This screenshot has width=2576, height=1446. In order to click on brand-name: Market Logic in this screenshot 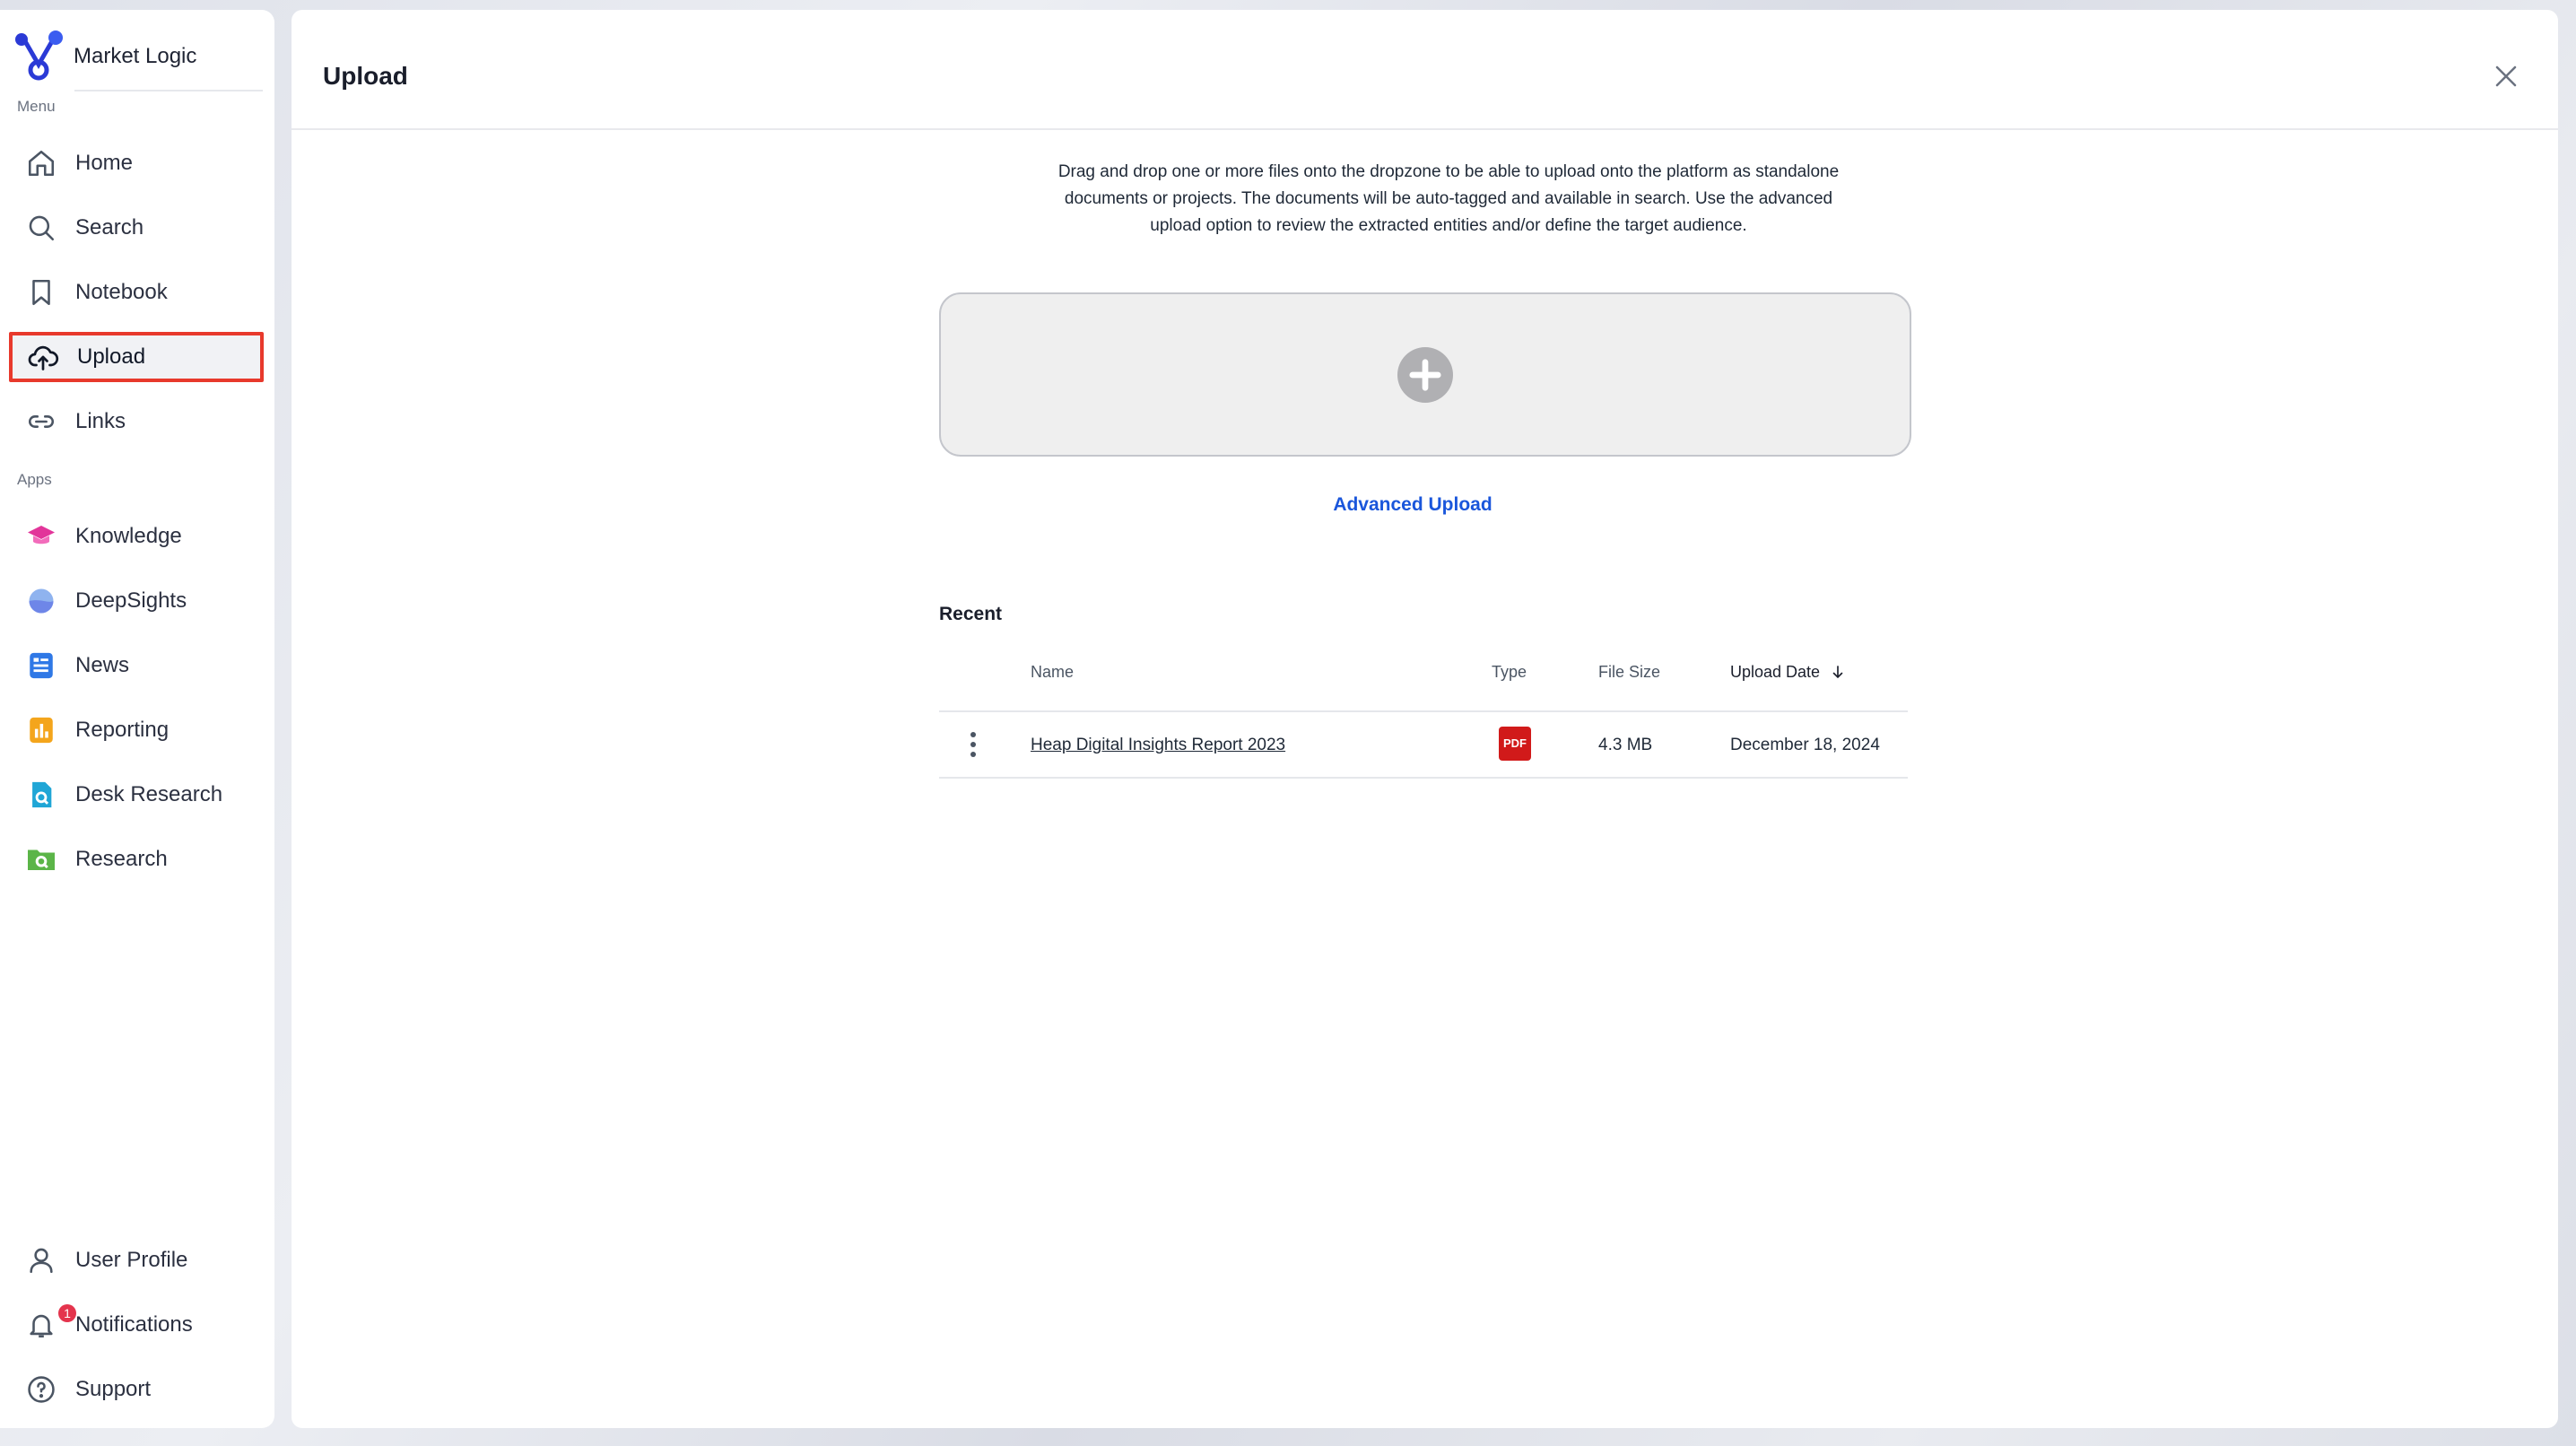, I will do `click(135, 56)`.